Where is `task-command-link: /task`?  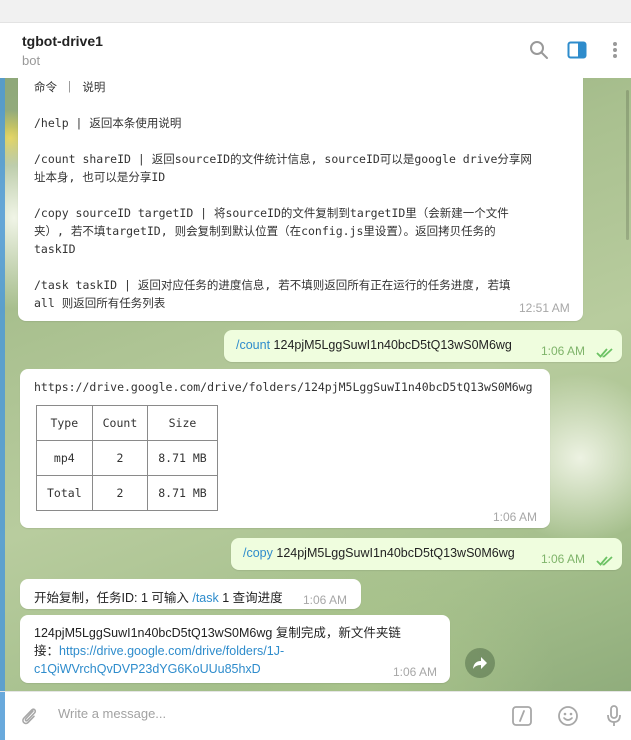 task-command-link: /task is located at coordinates (205, 598).